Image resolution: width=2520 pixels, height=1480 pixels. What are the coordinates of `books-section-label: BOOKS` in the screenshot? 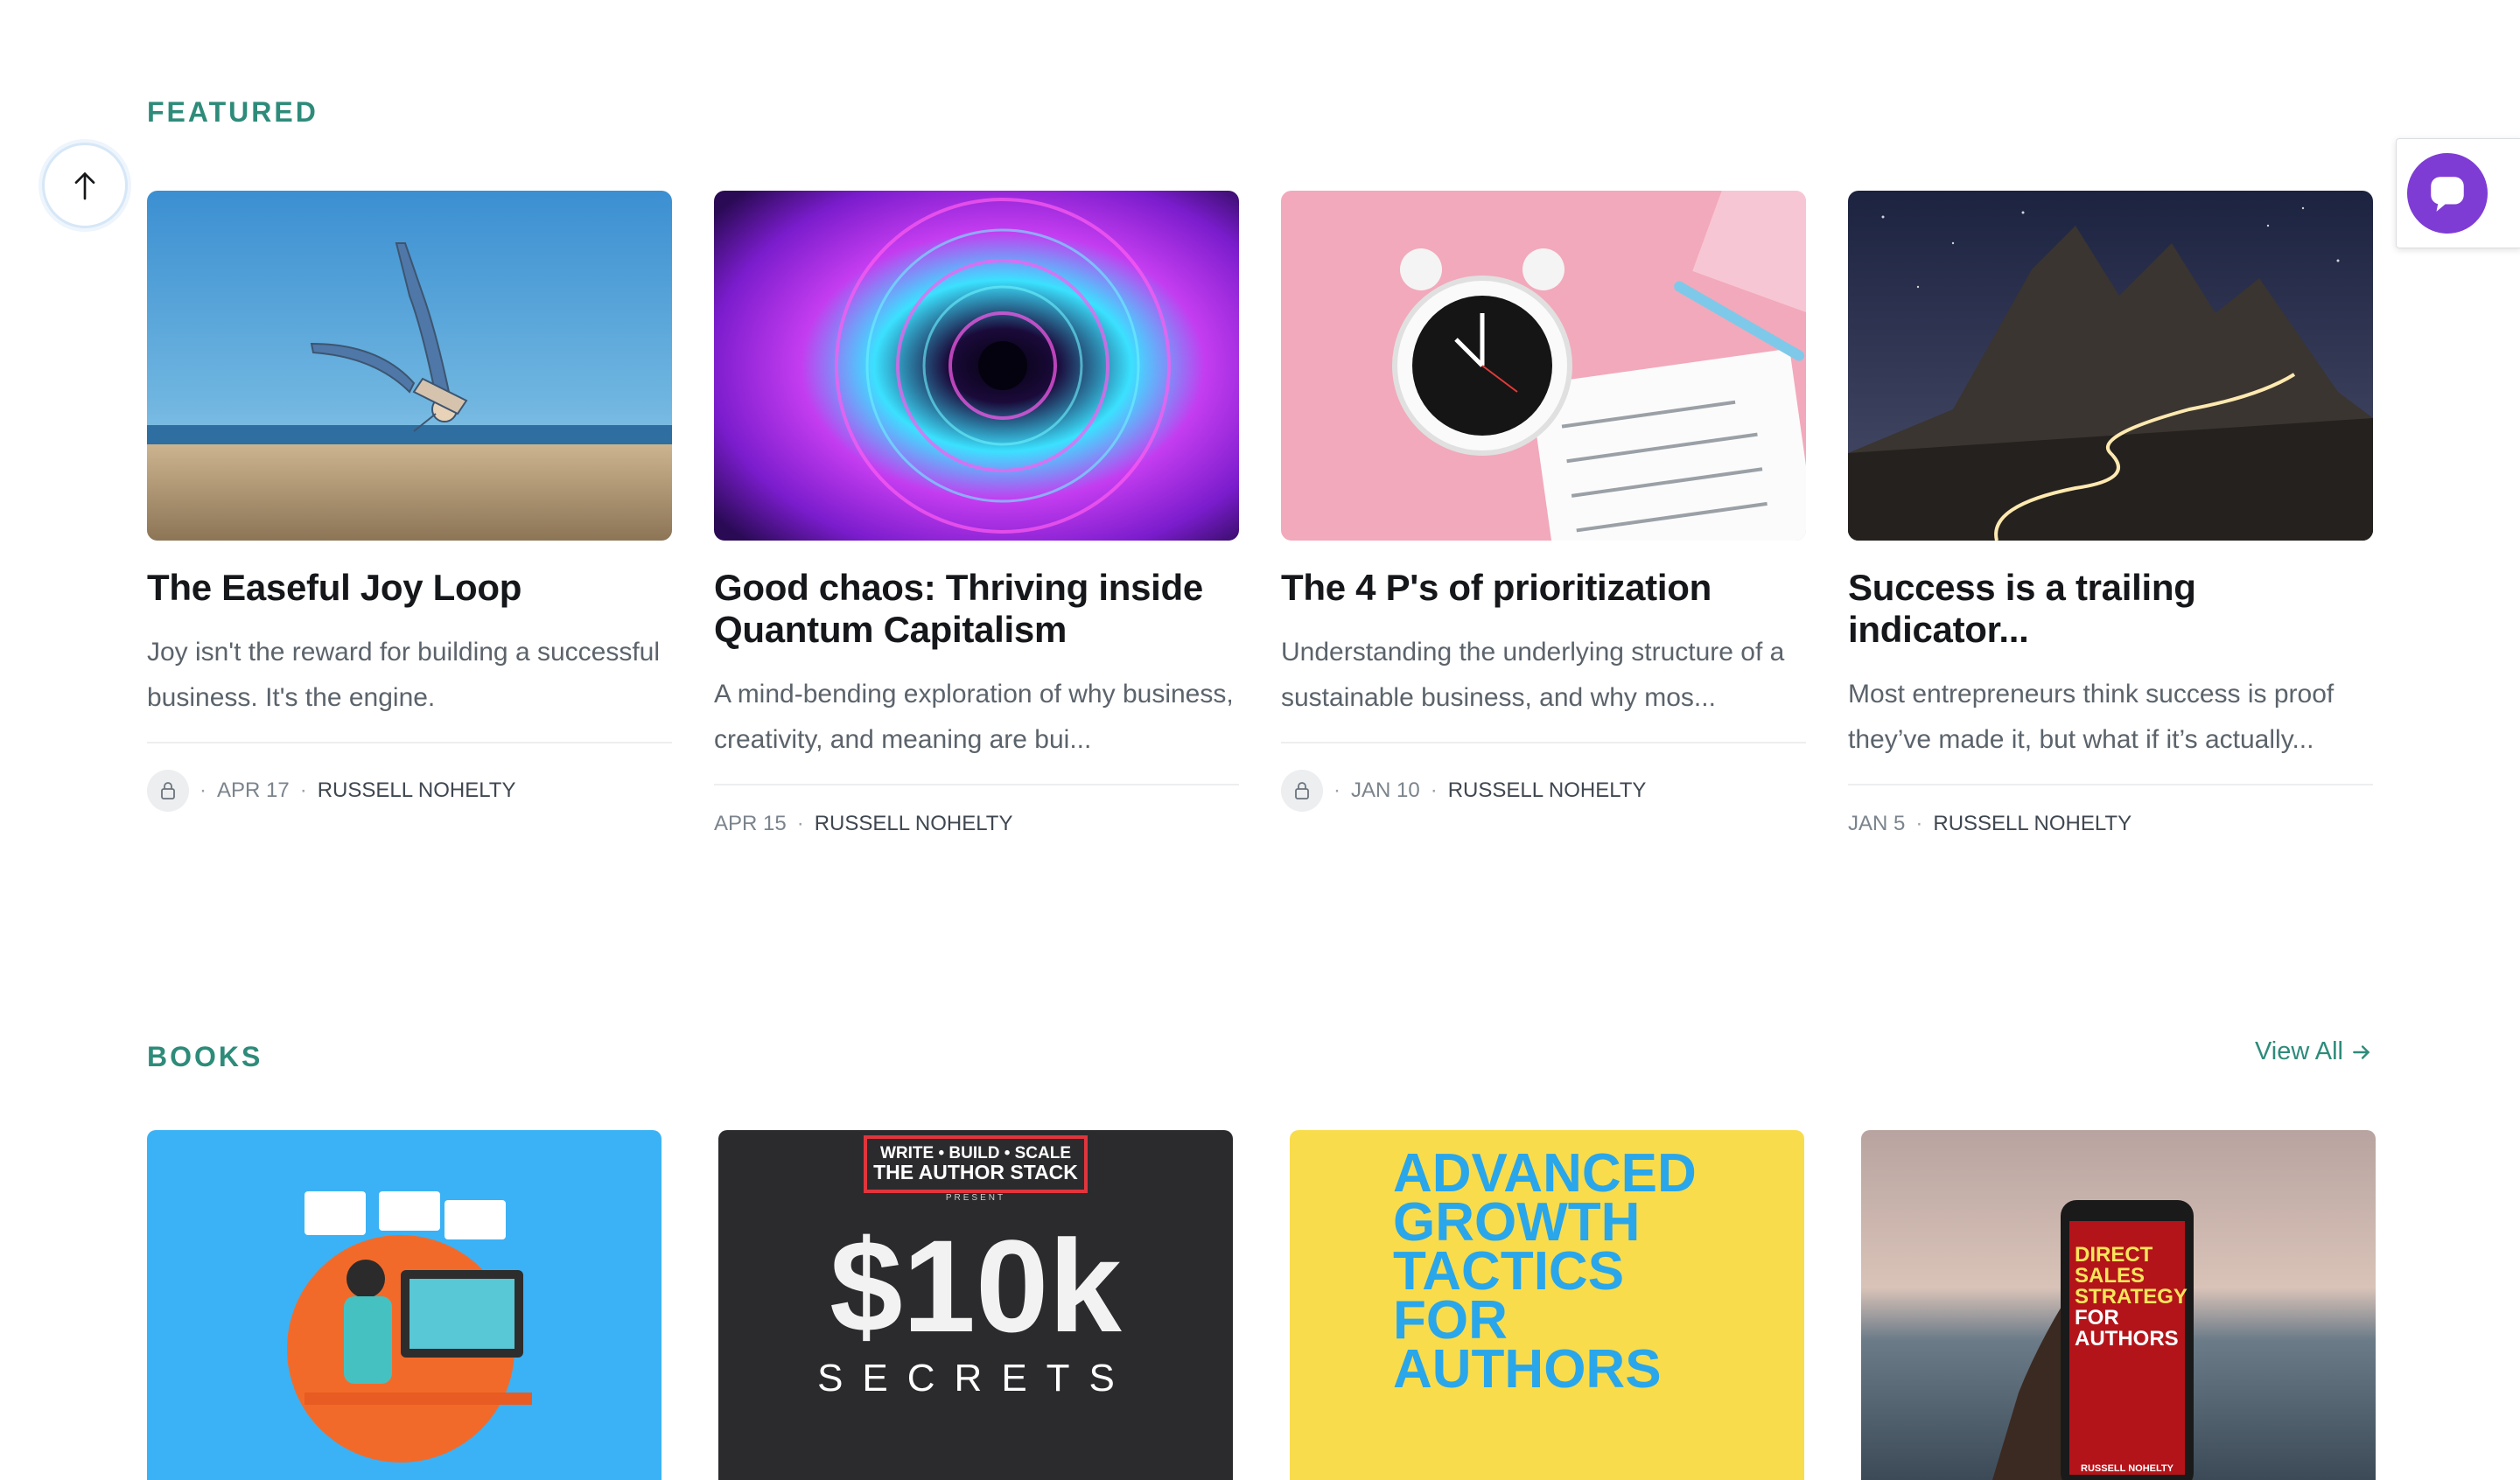 It's located at (205, 1057).